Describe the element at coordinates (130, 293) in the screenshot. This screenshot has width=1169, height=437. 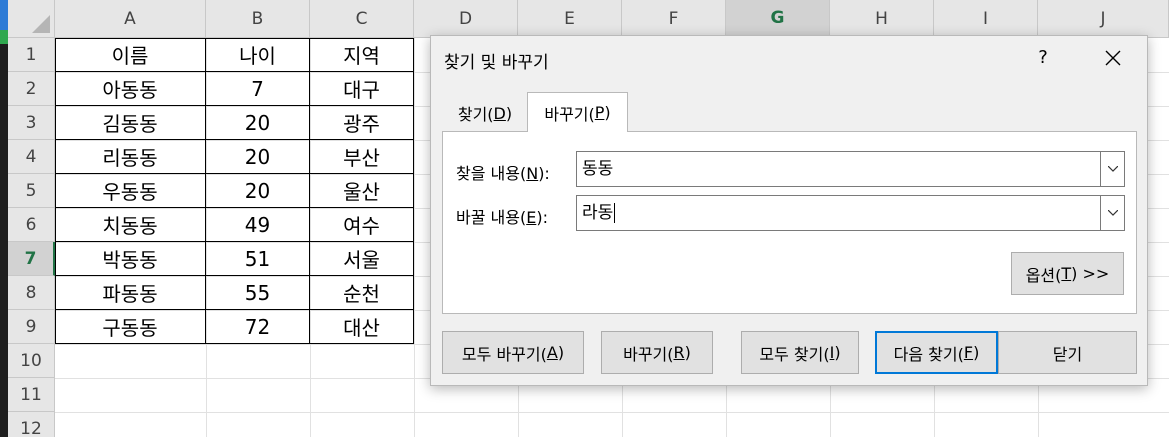
I see `cell-a8: 파동동` at that location.